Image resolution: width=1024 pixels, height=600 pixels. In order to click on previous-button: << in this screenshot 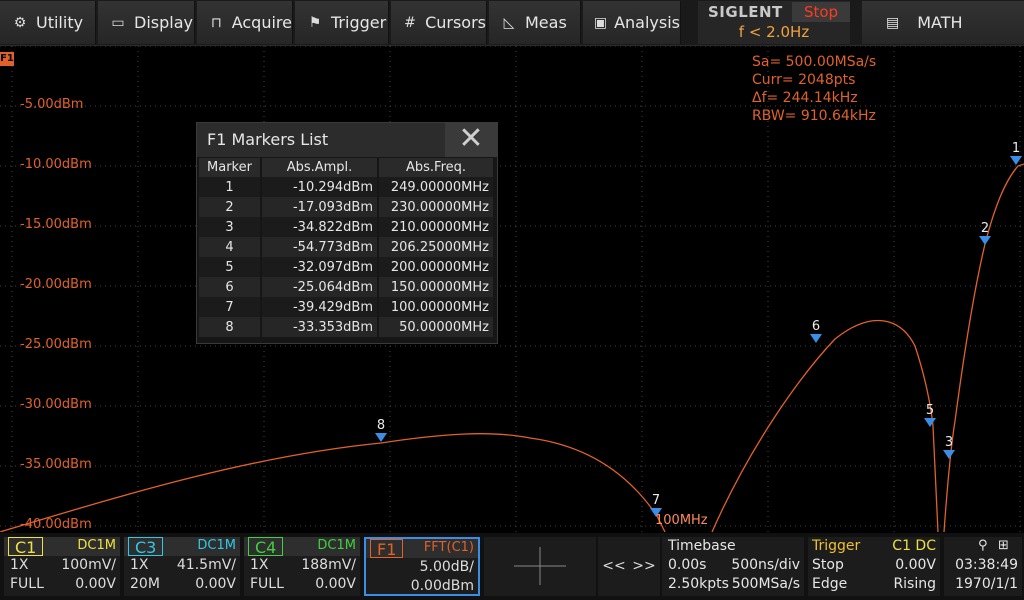, I will do `click(614, 566)`.